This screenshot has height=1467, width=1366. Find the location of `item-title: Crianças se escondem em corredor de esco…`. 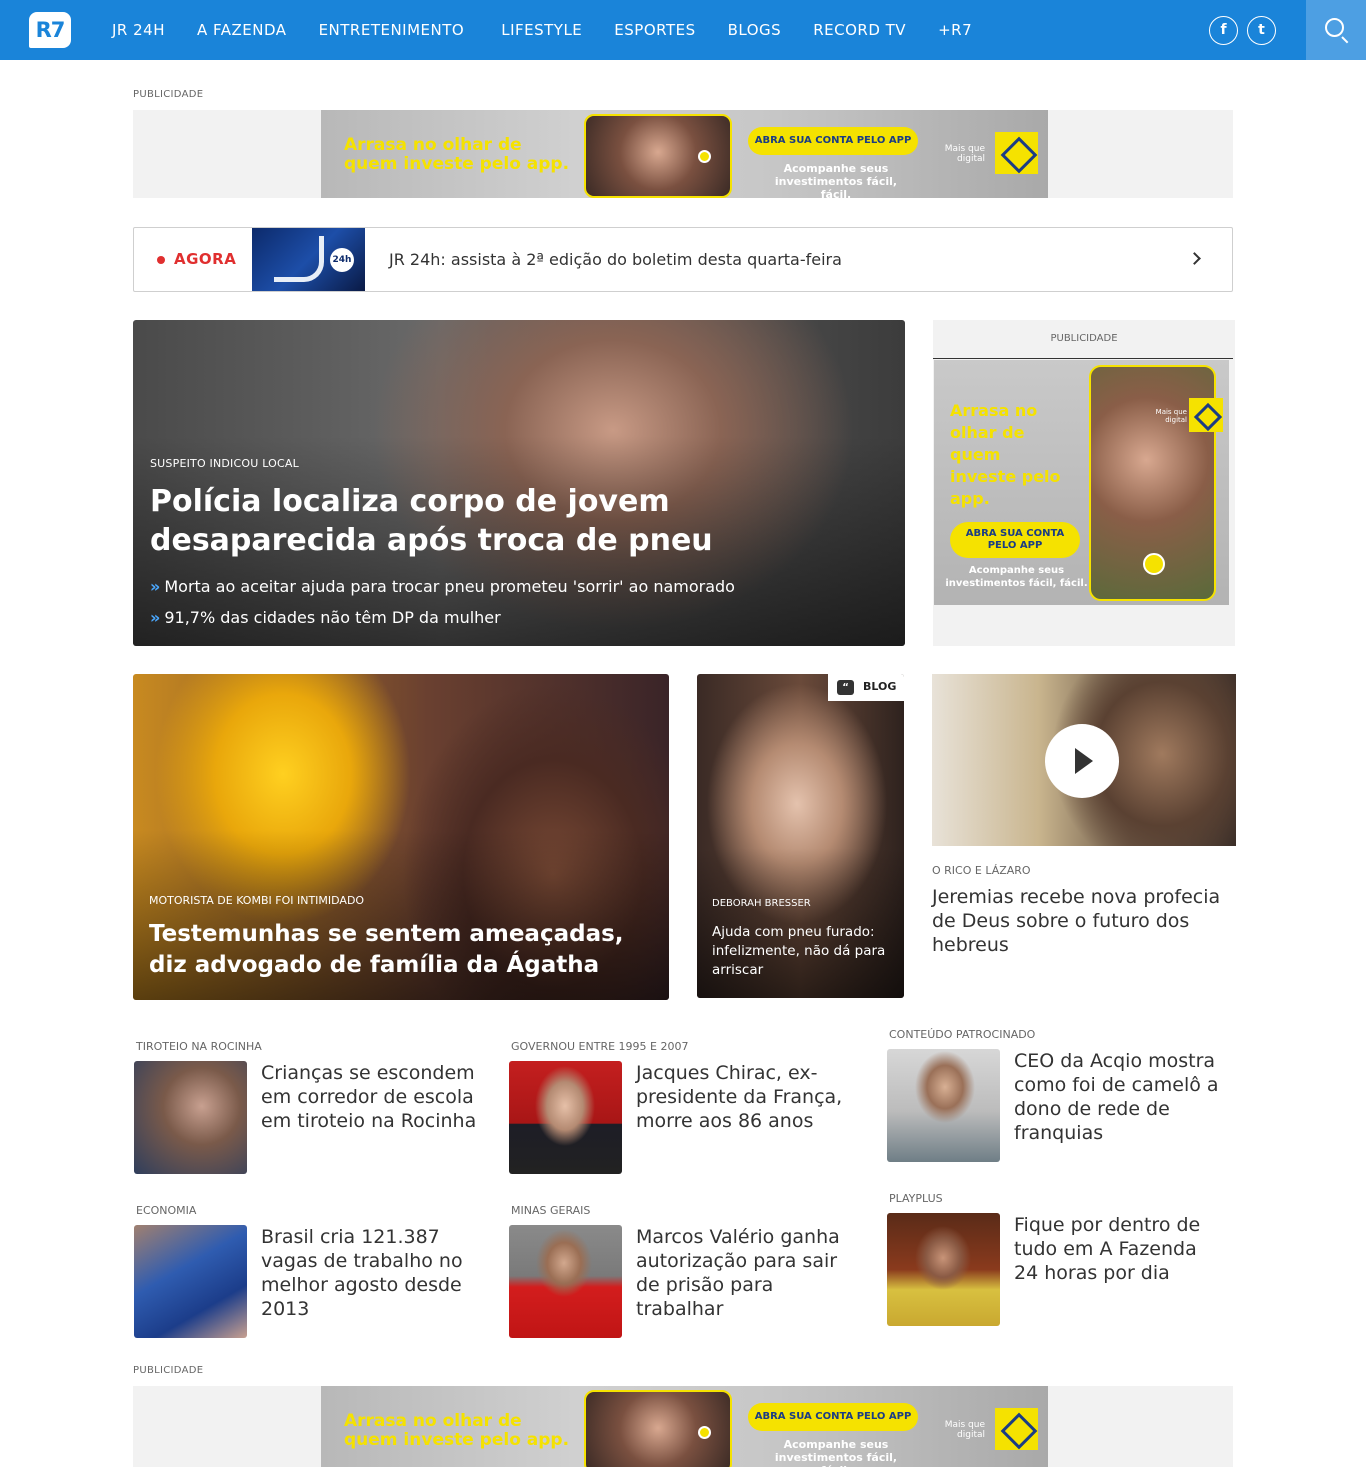

item-title: Crianças se escondem em corredor de esco… is located at coordinates (373, 1097).